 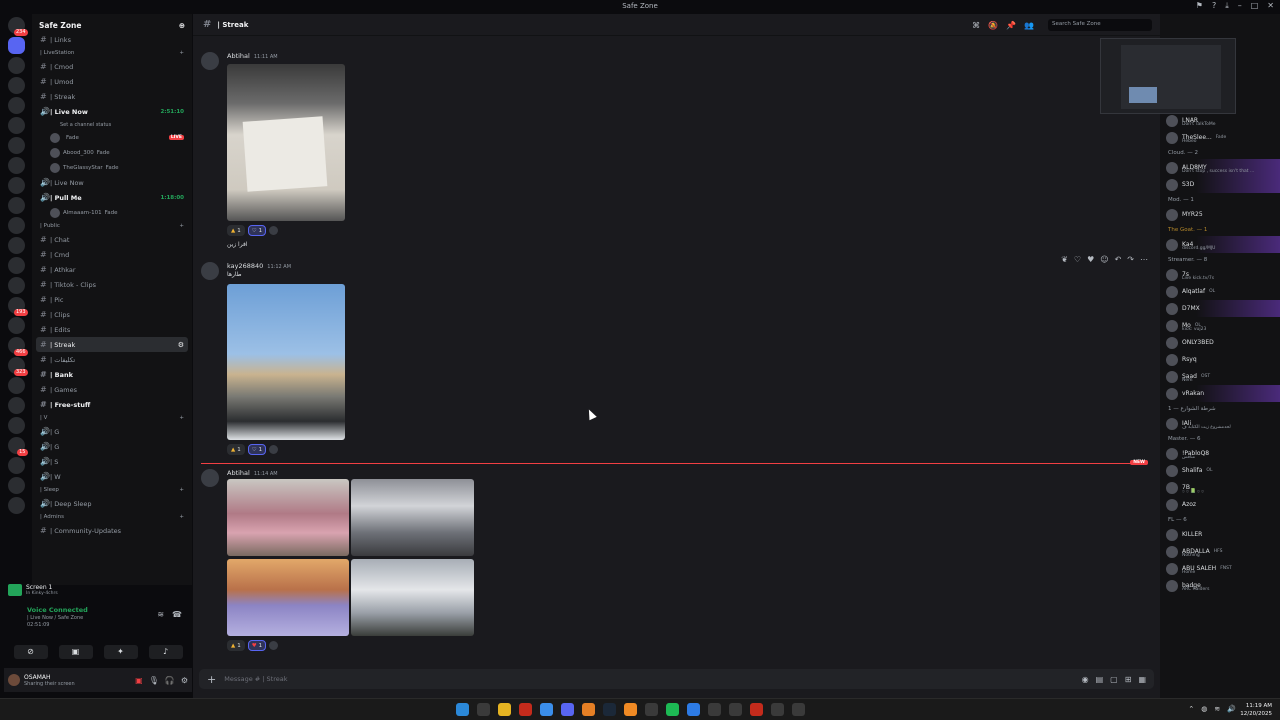 I want to click on sticker-icon: ▢, so click(x=1114, y=679).